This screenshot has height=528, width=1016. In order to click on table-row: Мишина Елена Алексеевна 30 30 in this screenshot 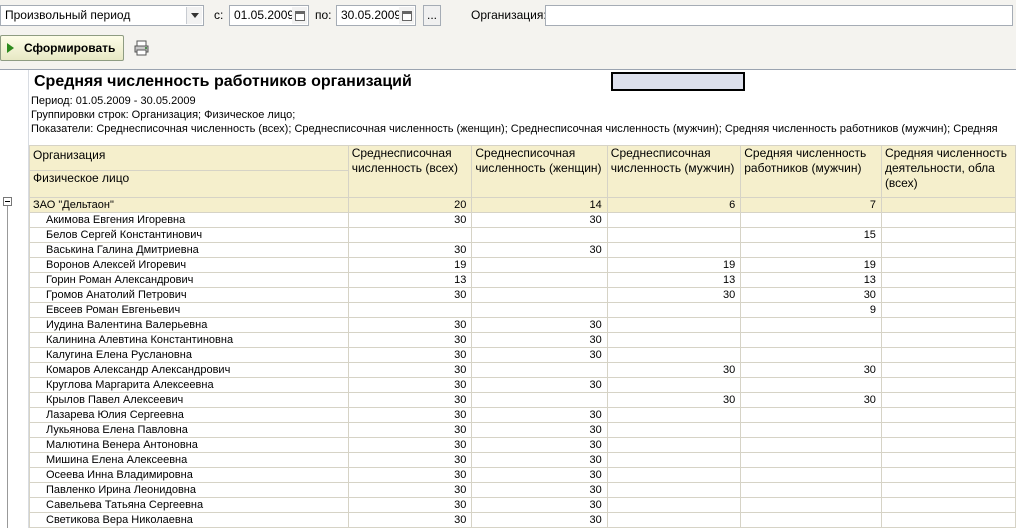, I will do `click(522, 460)`.